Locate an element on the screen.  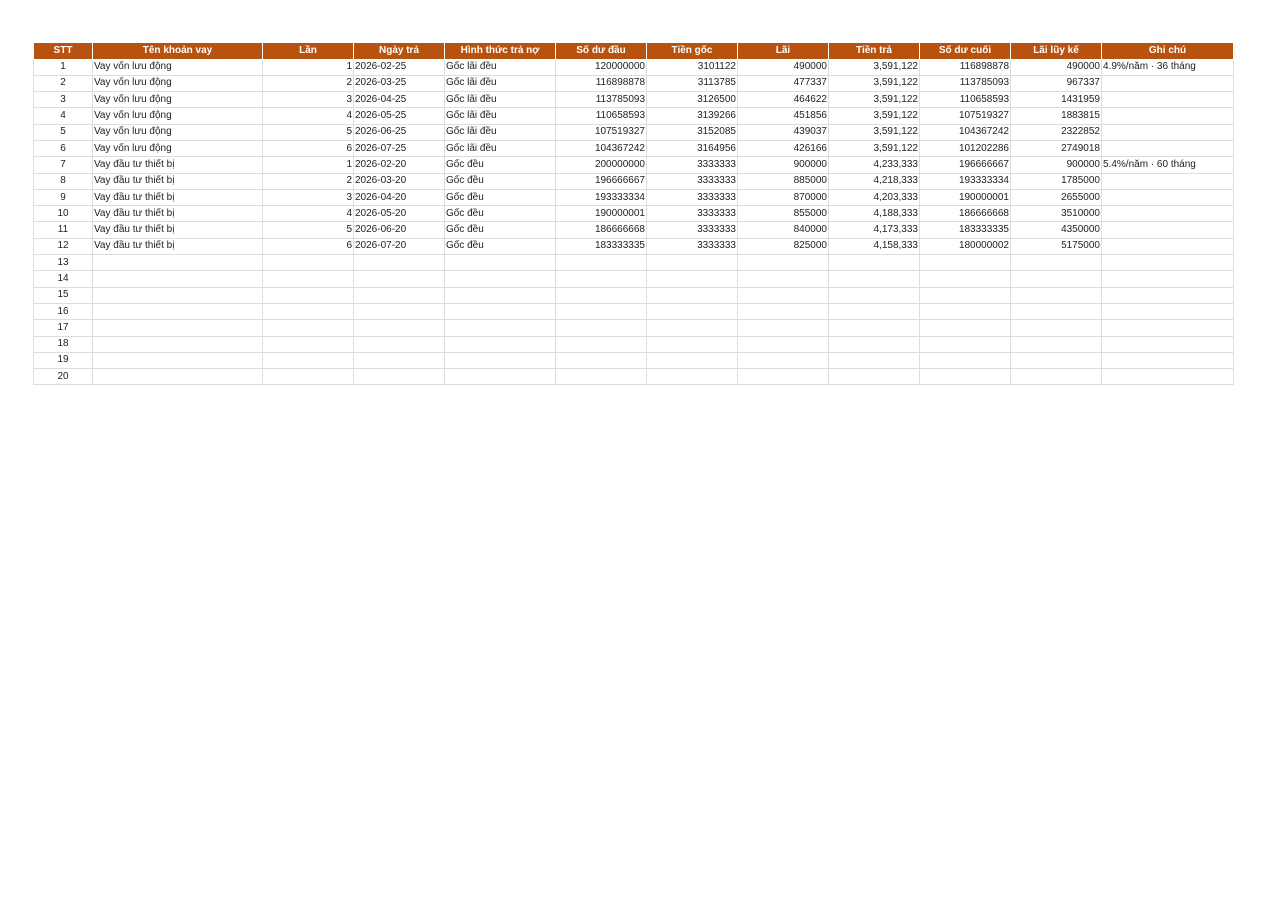
cell-installment-no: 4 is located at coordinates (308, 214).